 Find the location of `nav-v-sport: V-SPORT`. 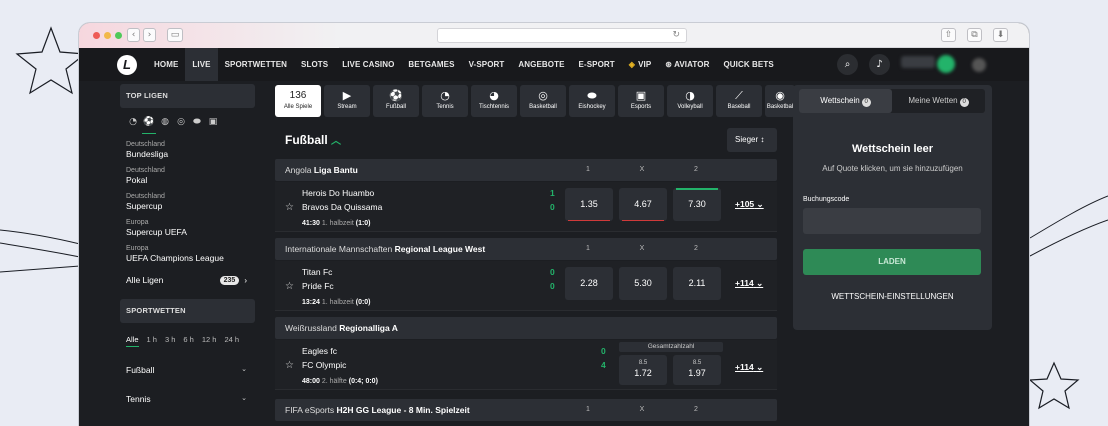

nav-v-sport: V-SPORT is located at coordinates (487, 64).